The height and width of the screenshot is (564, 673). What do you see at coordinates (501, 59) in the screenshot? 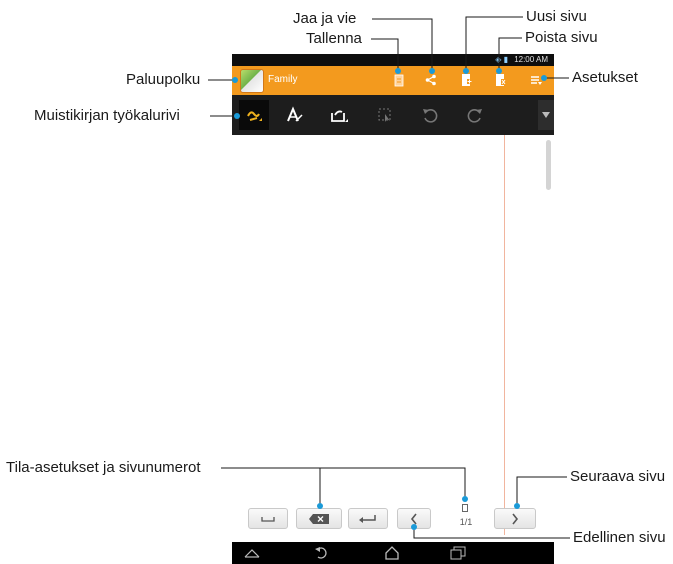
I see `wifi-battery-icons: ◈ ▮` at bounding box center [501, 59].